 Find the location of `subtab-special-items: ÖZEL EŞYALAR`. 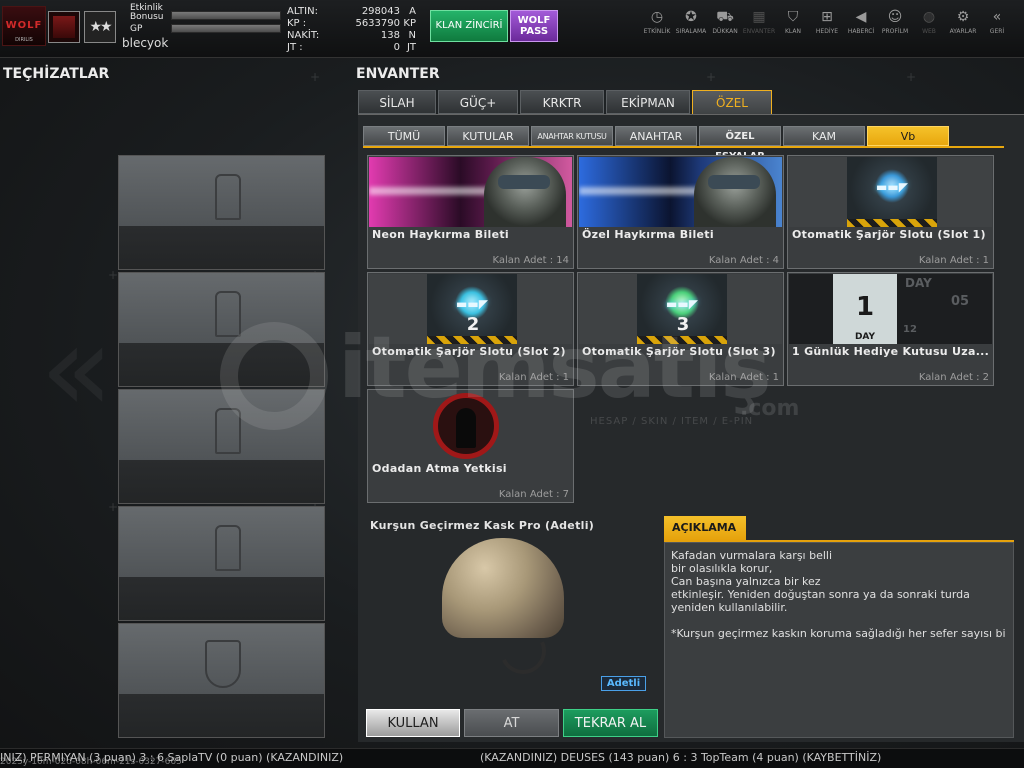

subtab-special-items: ÖZEL EŞYALAR is located at coordinates (740, 144).